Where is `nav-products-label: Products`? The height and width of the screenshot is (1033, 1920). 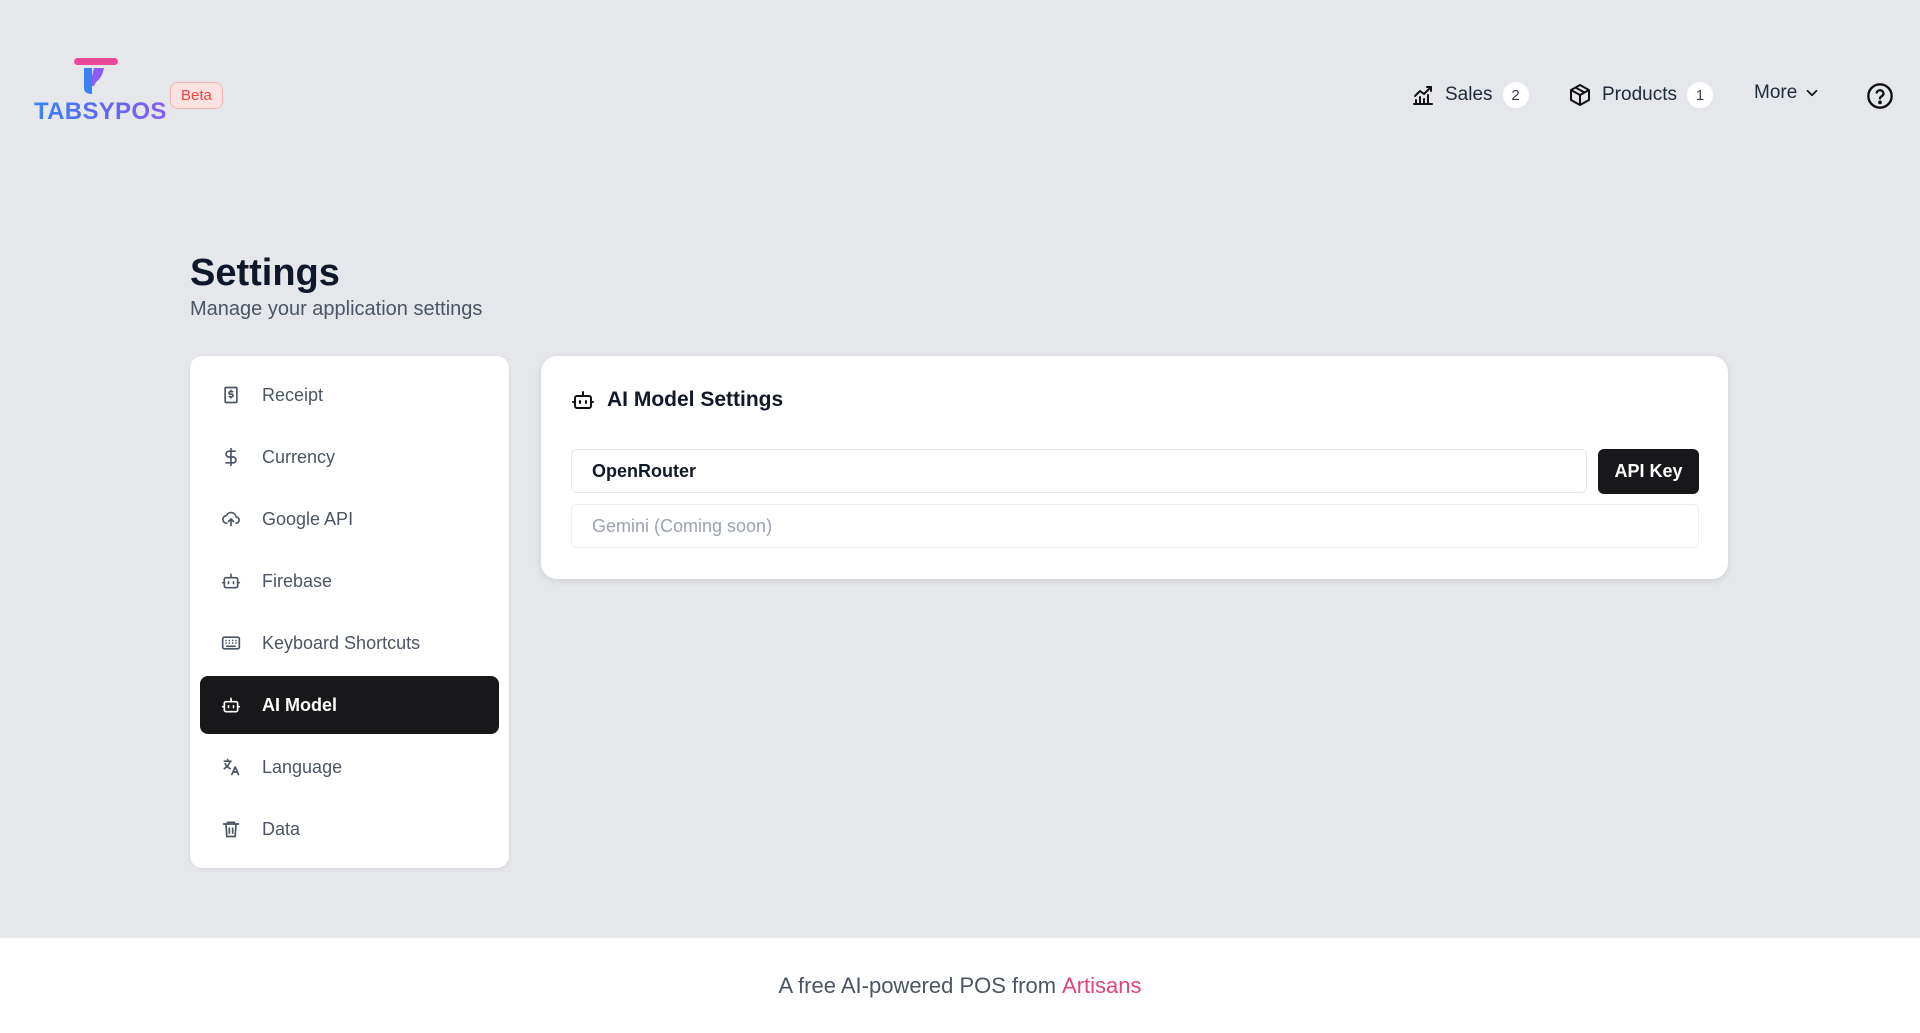
nav-products-label: Products is located at coordinates (1639, 94).